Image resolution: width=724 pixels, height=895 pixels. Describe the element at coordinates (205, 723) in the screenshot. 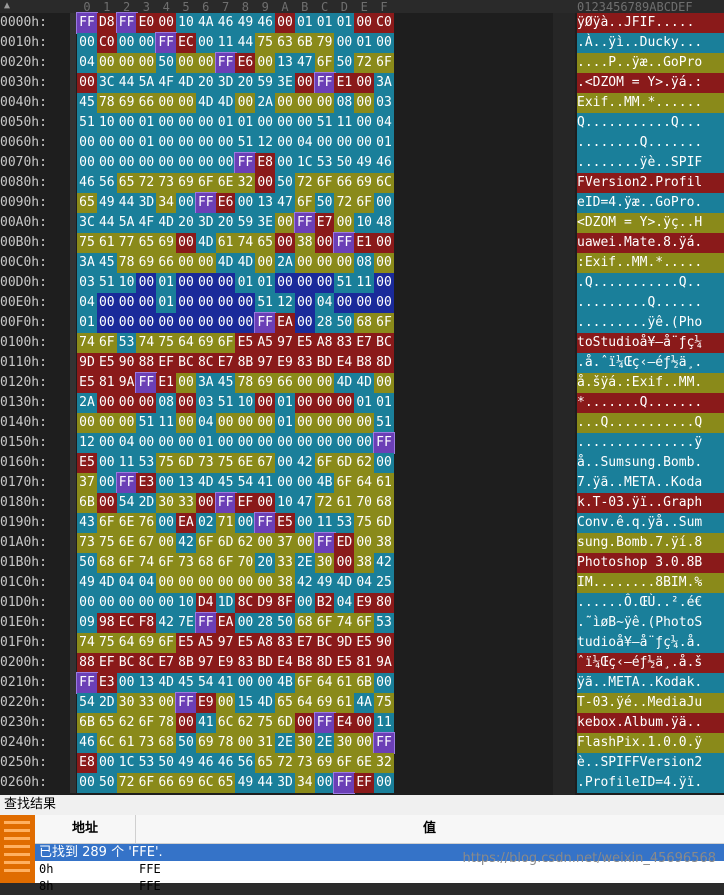

I see `byte-cell: 41` at that location.